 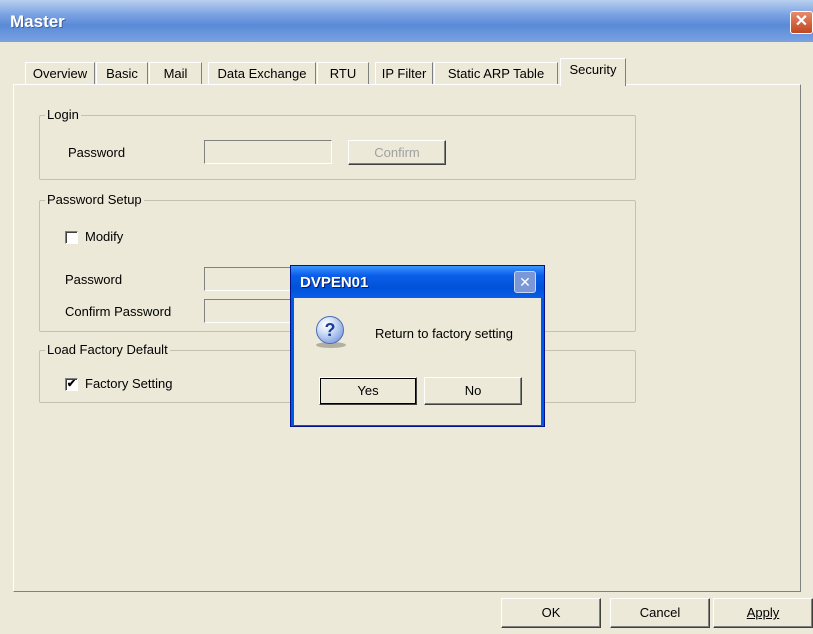 I want to click on cancel-button: Cancel, so click(x=660, y=613).